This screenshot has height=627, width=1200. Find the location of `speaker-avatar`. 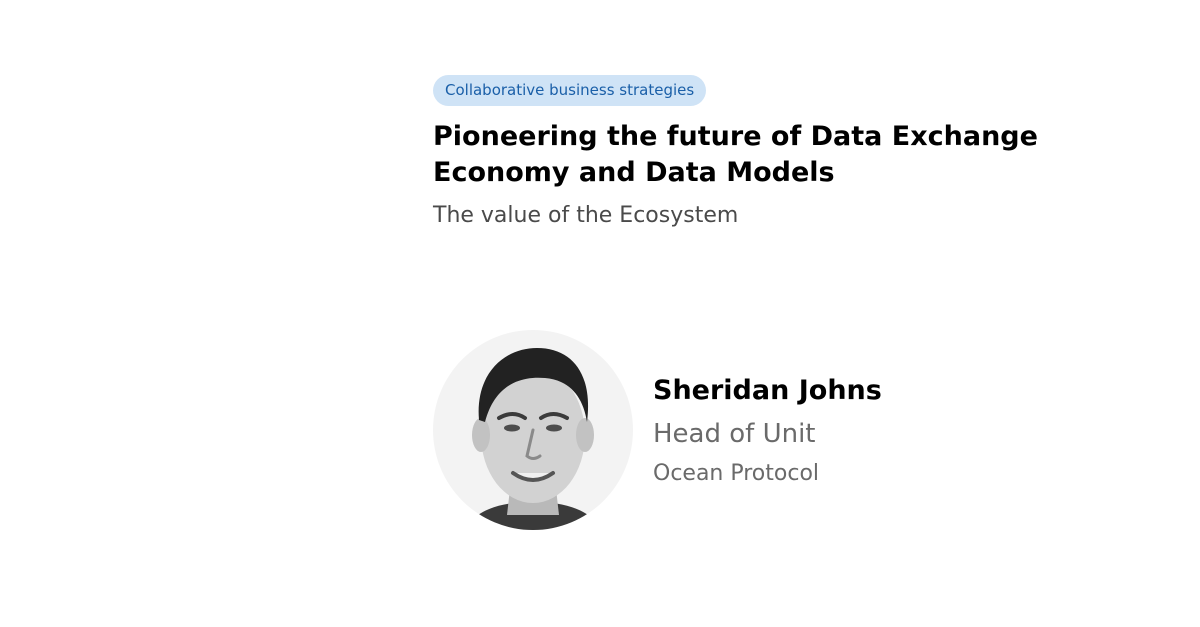

speaker-avatar is located at coordinates (533, 430).